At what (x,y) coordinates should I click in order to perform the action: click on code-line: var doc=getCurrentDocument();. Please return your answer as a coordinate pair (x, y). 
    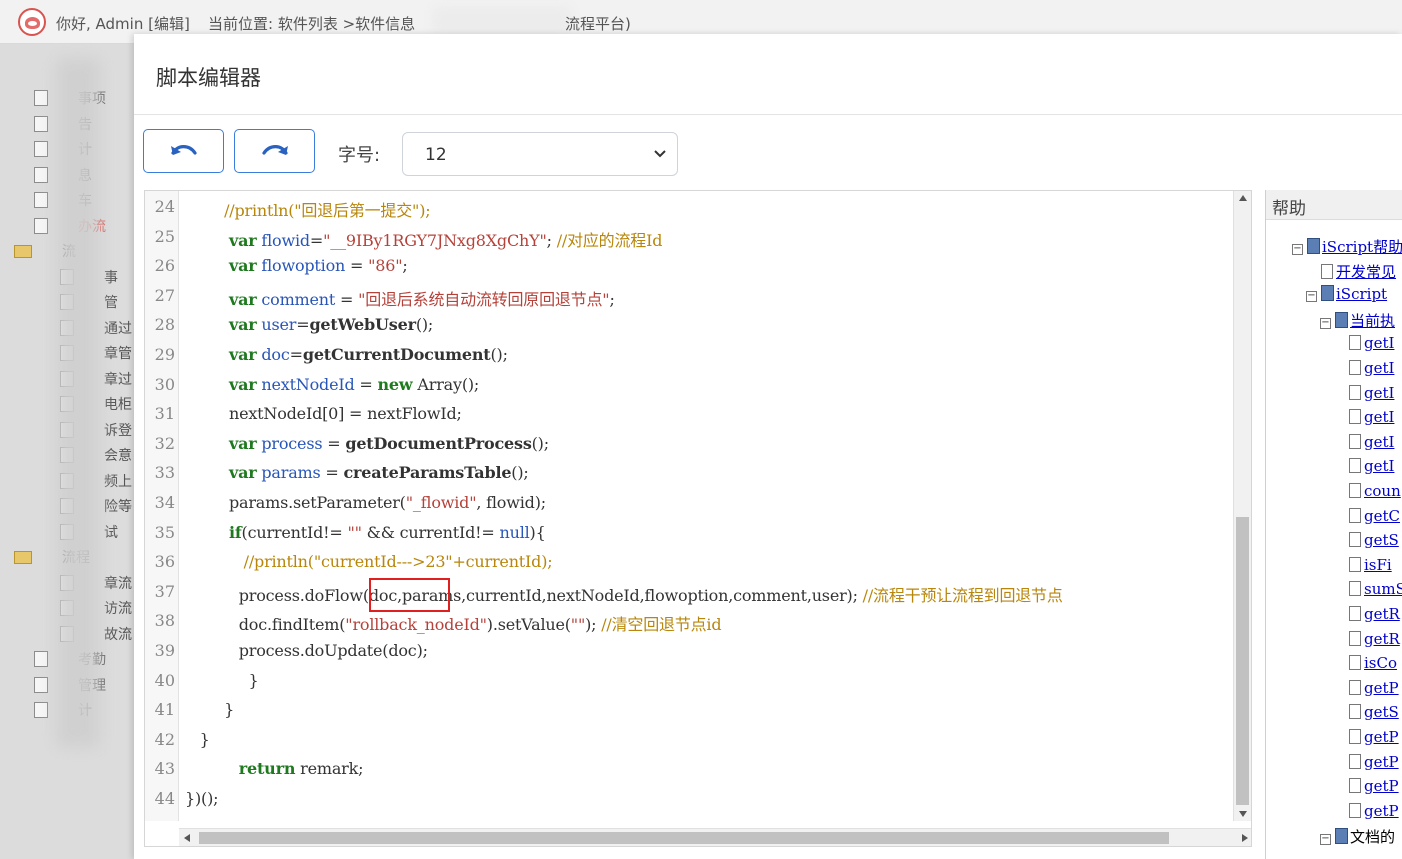
    Looking at the image, I should click on (346, 354).